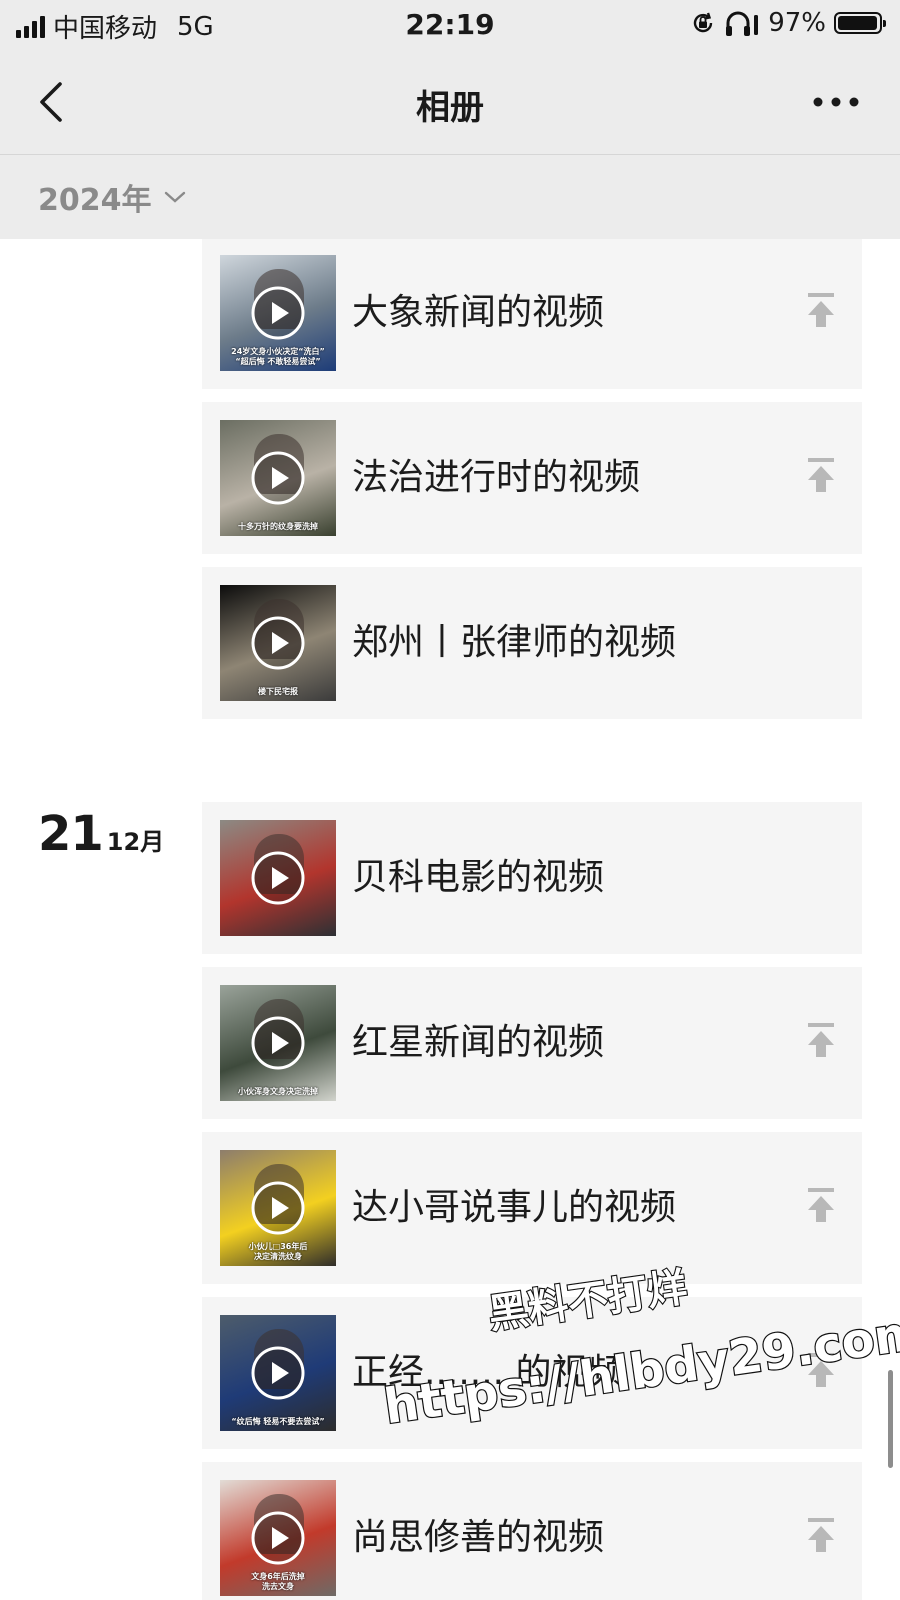 This screenshot has width=900, height=1600. Describe the element at coordinates (514, 1207) in the screenshot. I see `video-title: 达小哥说事儿的视频` at that location.